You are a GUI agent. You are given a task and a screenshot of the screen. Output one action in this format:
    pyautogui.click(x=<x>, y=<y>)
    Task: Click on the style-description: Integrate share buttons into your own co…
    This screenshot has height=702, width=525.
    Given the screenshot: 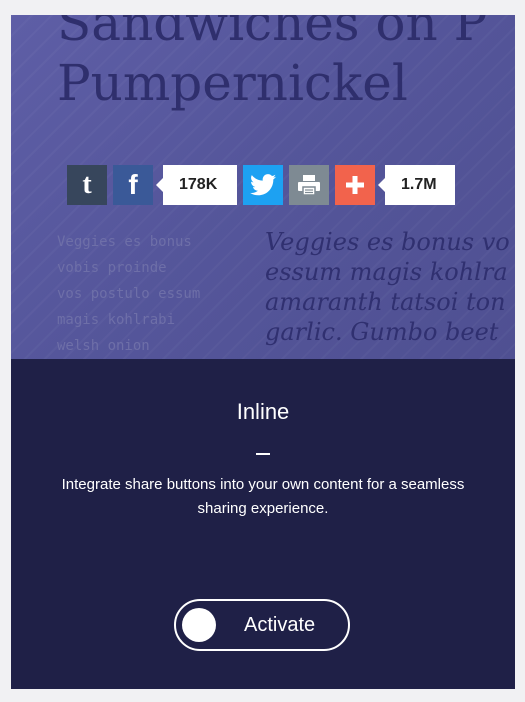 What is the action you would take?
    pyautogui.click(x=263, y=496)
    